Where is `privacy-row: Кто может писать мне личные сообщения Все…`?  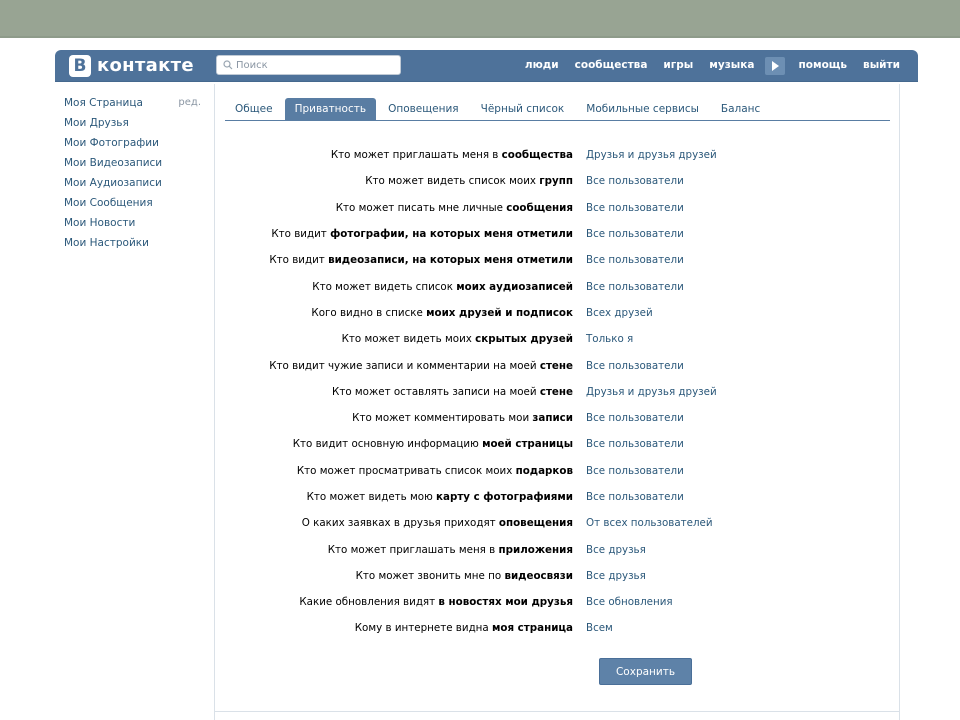
privacy-row: Кто может писать мне личные сообщения Все… is located at coordinates (557, 208).